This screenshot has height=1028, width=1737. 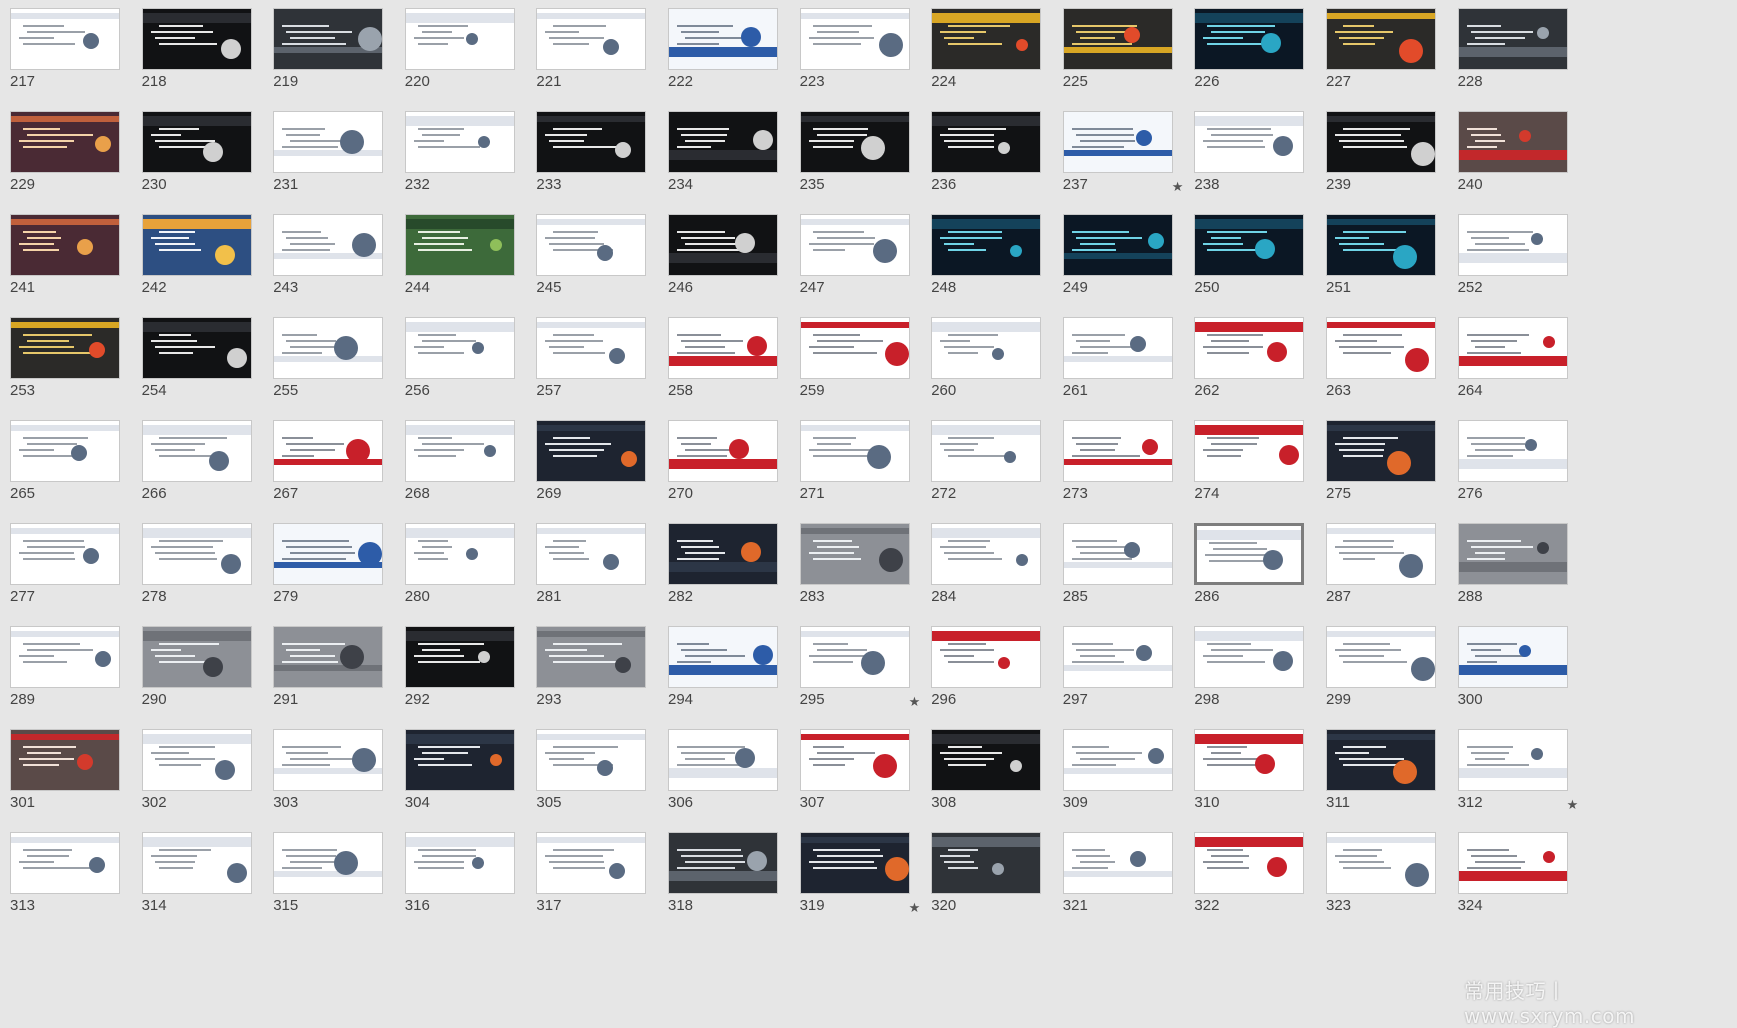 What do you see at coordinates (731, 881) in the screenshot?
I see `slide-thumbnail-318: 318` at bounding box center [731, 881].